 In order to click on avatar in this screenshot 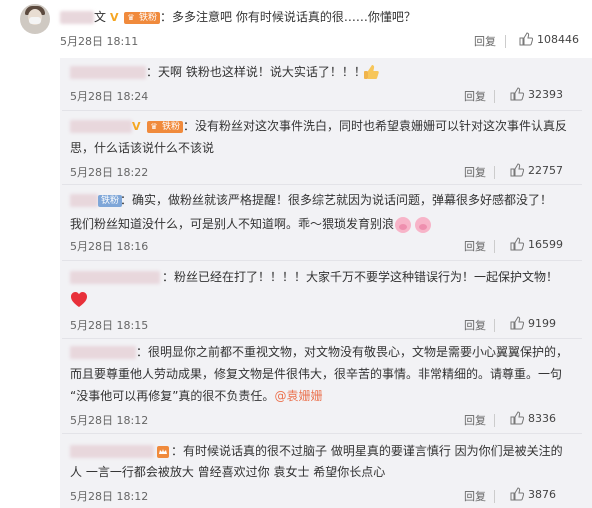, I will do `click(35, 19)`.